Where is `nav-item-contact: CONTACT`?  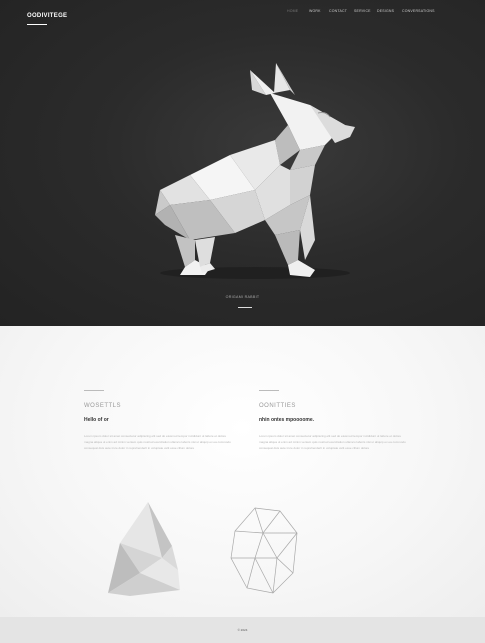 nav-item-contact: CONTACT is located at coordinates (338, 11).